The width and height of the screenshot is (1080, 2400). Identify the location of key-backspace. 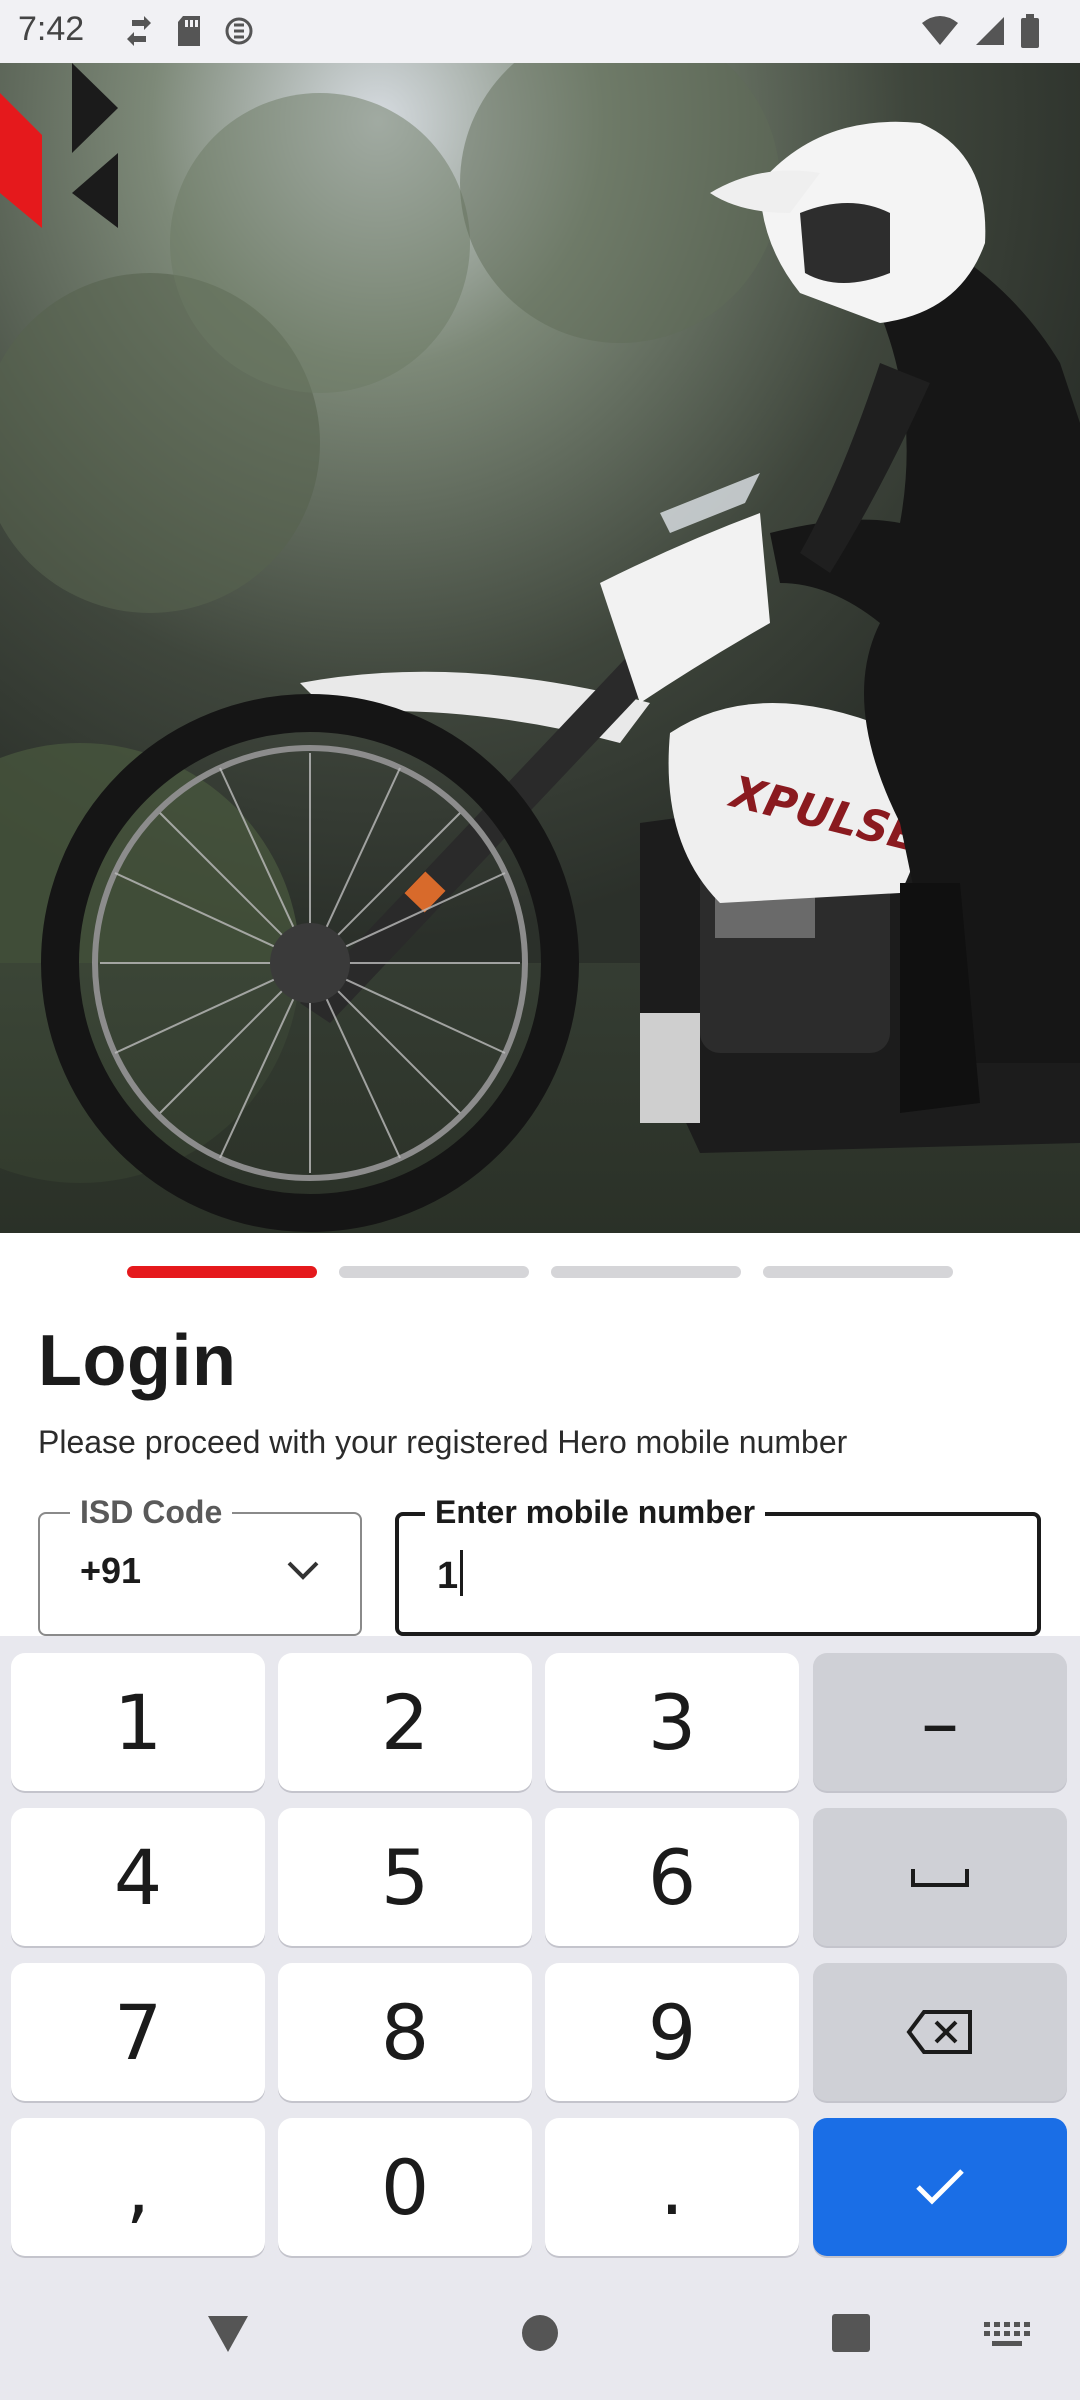
(940, 2032).